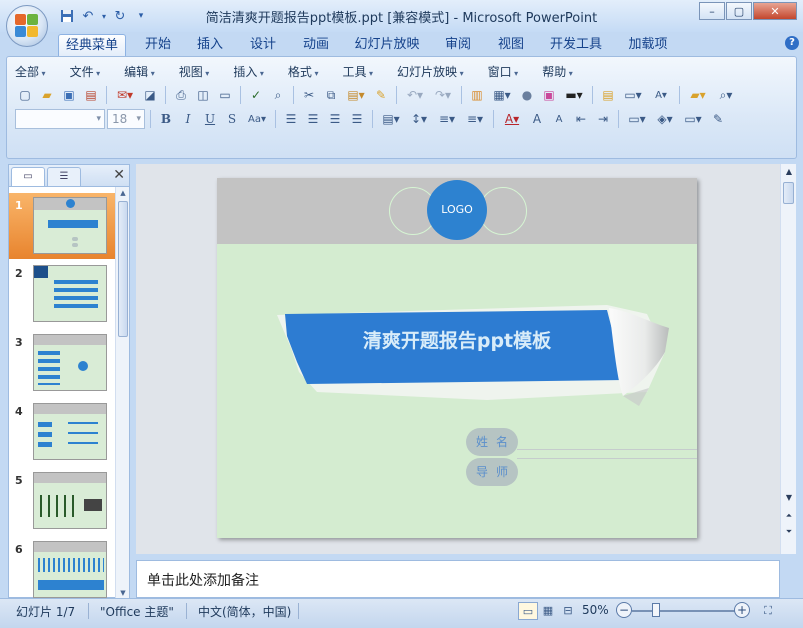  What do you see at coordinates (739, 11) in the screenshot?
I see `maximize-button: ▢` at bounding box center [739, 11].